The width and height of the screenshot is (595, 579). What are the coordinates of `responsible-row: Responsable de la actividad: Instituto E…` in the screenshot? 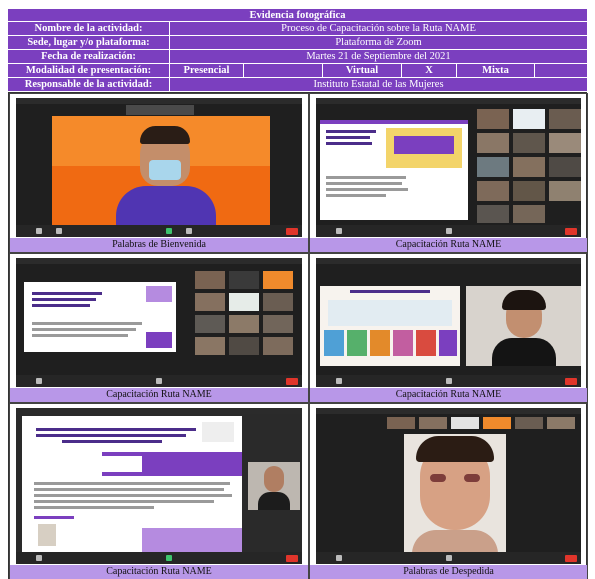 It's located at (297, 85).